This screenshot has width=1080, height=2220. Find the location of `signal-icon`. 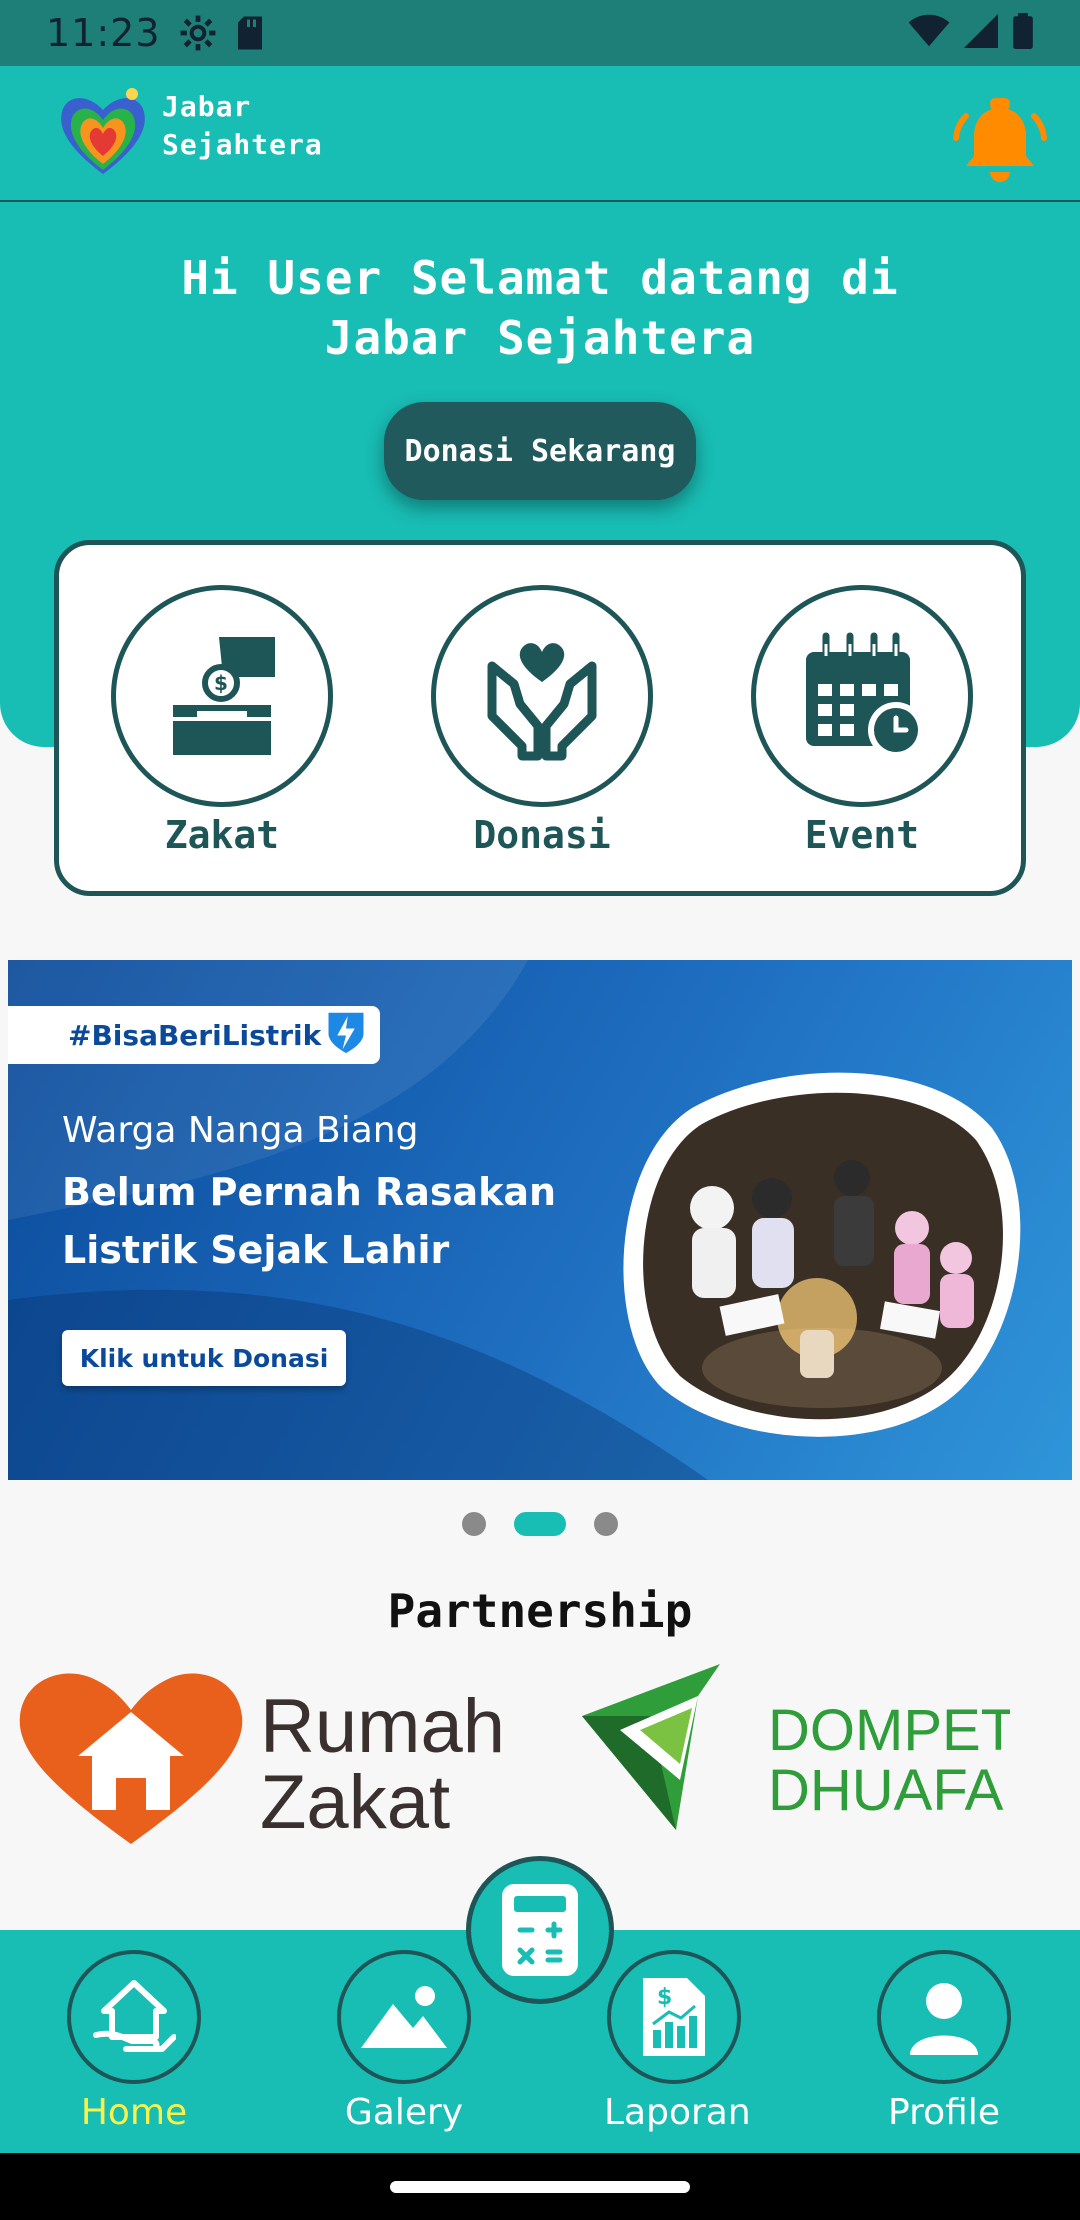

signal-icon is located at coordinates (981, 33).